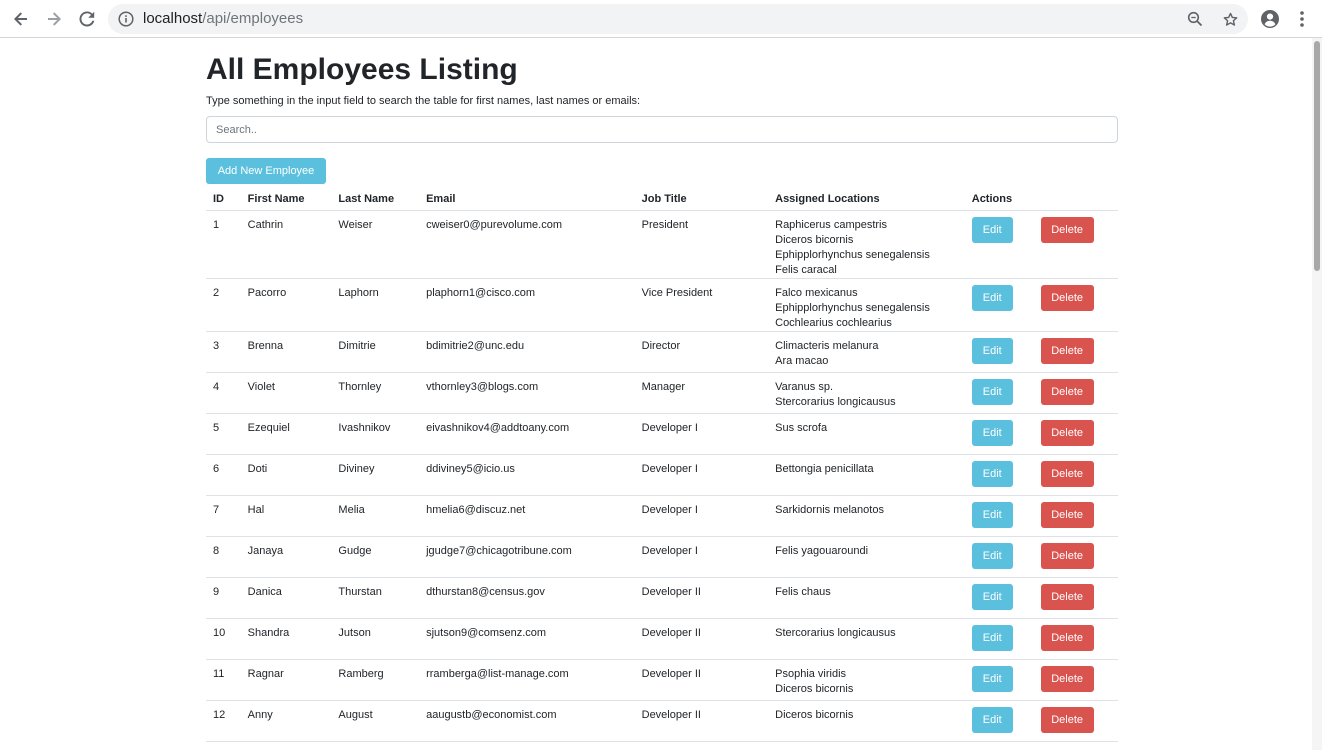 This screenshot has height=750, width=1322. Describe the element at coordinates (527, 244) in the screenshot. I see `cell-email: cweiser0@purevolume.com` at that location.